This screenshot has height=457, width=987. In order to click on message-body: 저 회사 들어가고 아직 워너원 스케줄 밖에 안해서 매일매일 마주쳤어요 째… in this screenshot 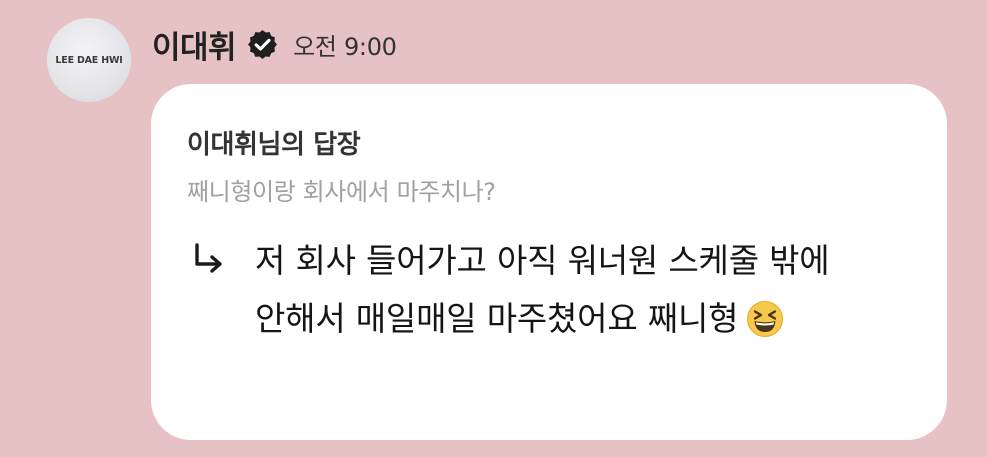, I will do `click(542, 289)`.